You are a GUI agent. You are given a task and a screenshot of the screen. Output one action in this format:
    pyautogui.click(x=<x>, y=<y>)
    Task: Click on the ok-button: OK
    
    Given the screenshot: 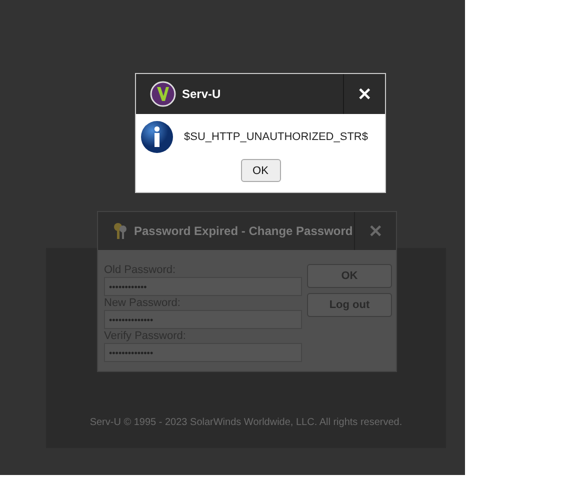 What is the action you would take?
    pyautogui.click(x=260, y=170)
    